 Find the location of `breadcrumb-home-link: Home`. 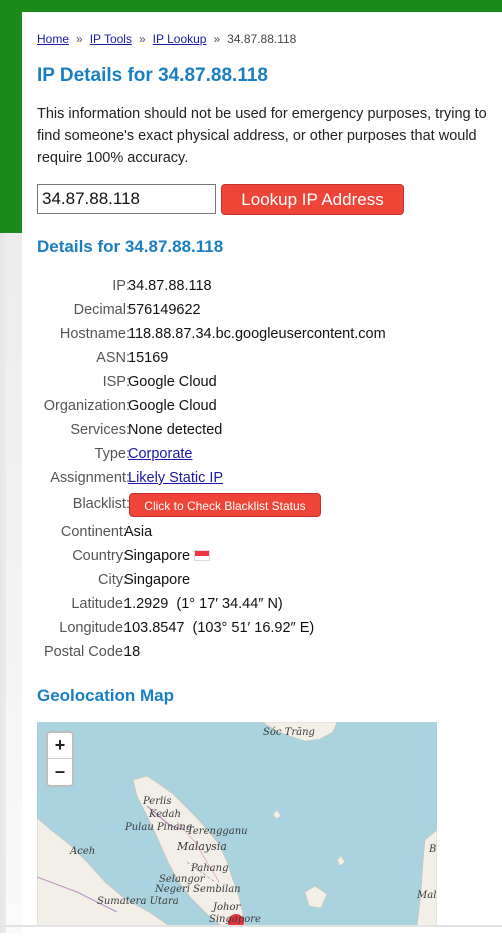

breadcrumb-home-link: Home is located at coordinates (53, 39).